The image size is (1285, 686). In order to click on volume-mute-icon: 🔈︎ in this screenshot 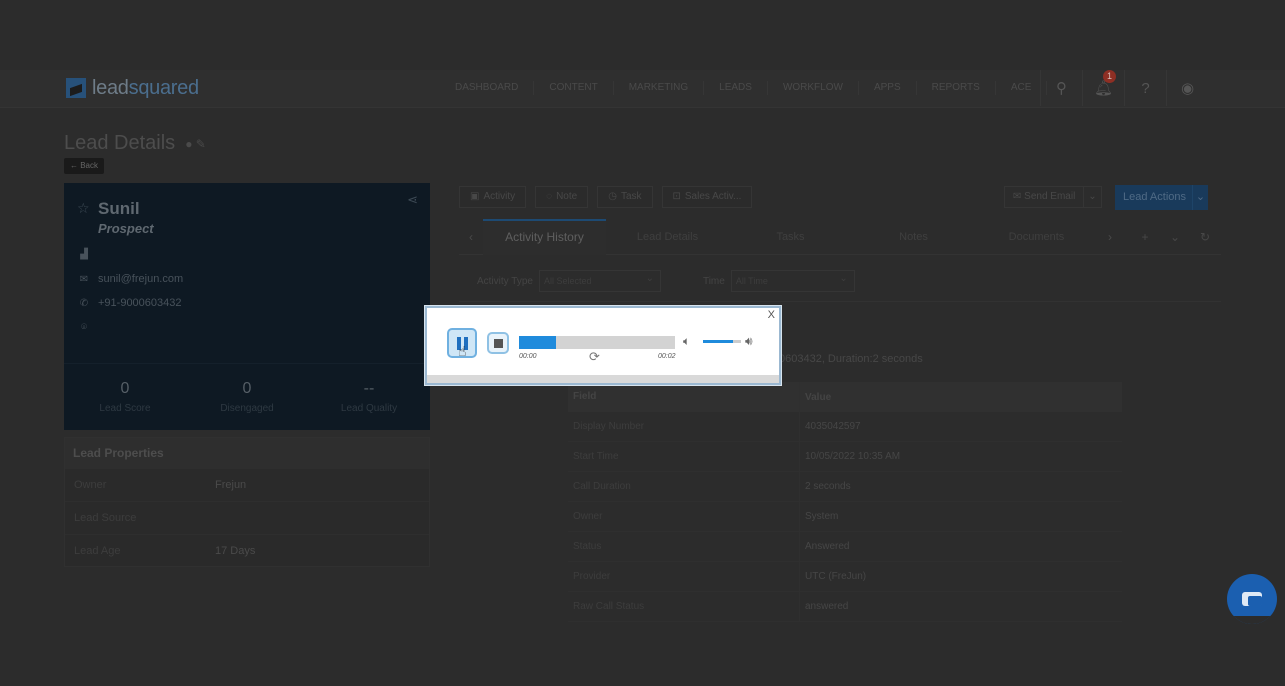, I will do `click(686, 341)`.